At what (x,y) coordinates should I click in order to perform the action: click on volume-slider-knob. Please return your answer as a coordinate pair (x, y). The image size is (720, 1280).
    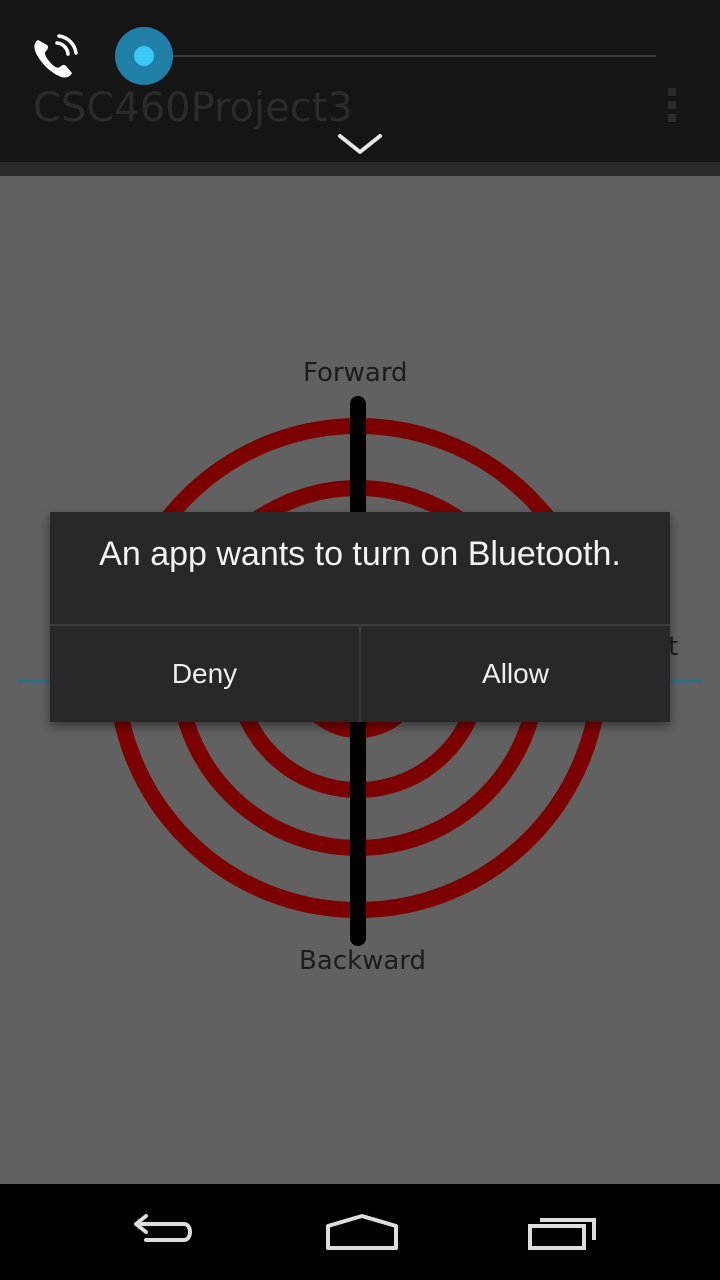
    Looking at the image, I should click on (144, 56).